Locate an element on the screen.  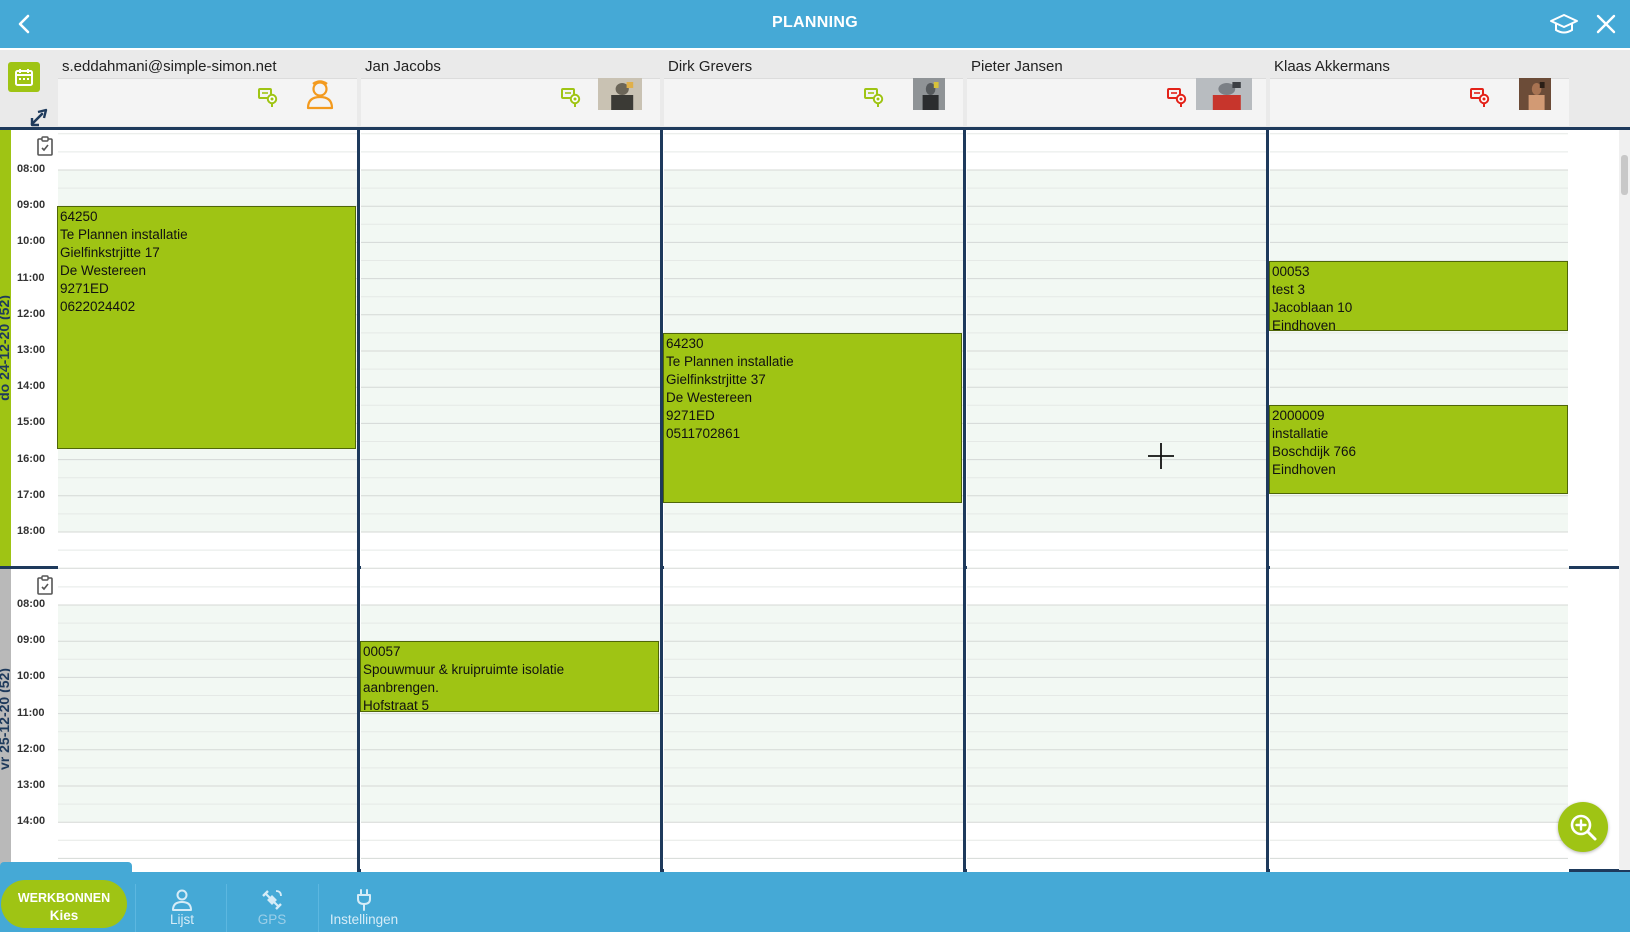
employee-name: Dirk Grevers is located at coordinates (710, 66).